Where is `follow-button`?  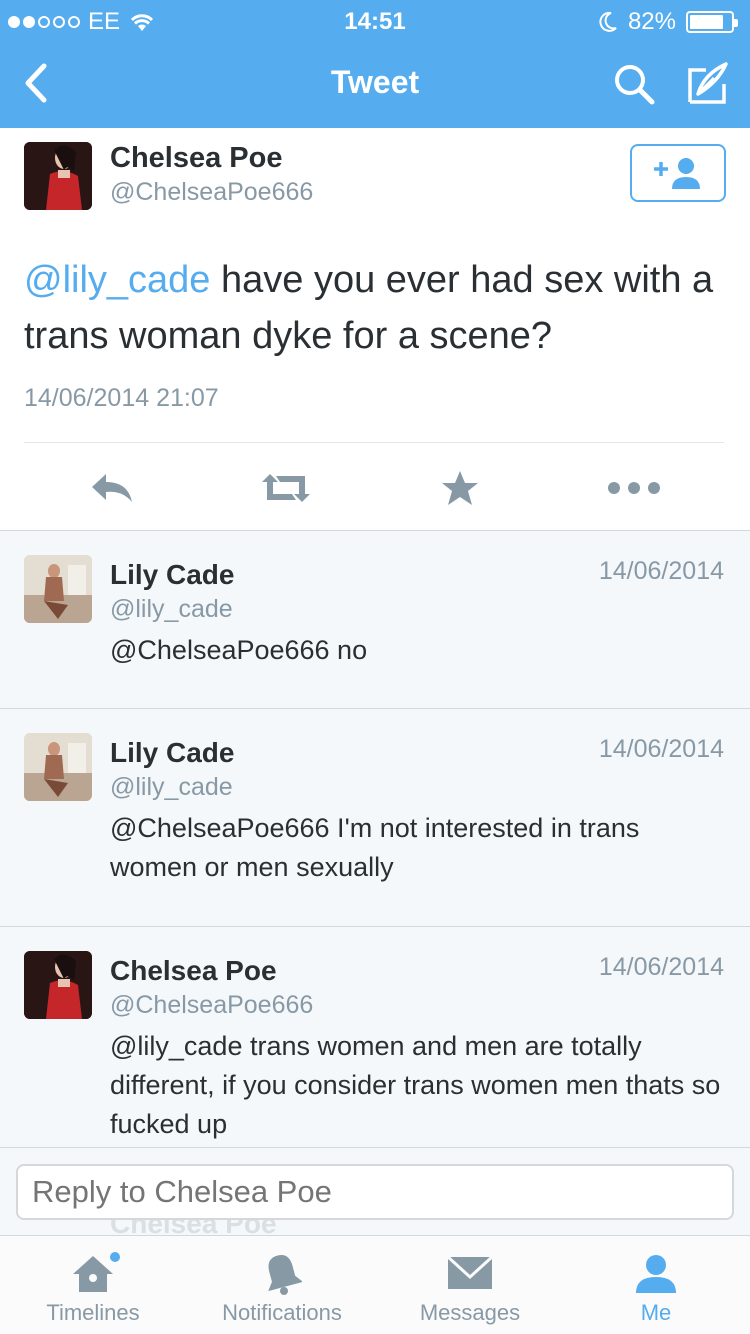 follow-button is located at coordinates (678, 173).